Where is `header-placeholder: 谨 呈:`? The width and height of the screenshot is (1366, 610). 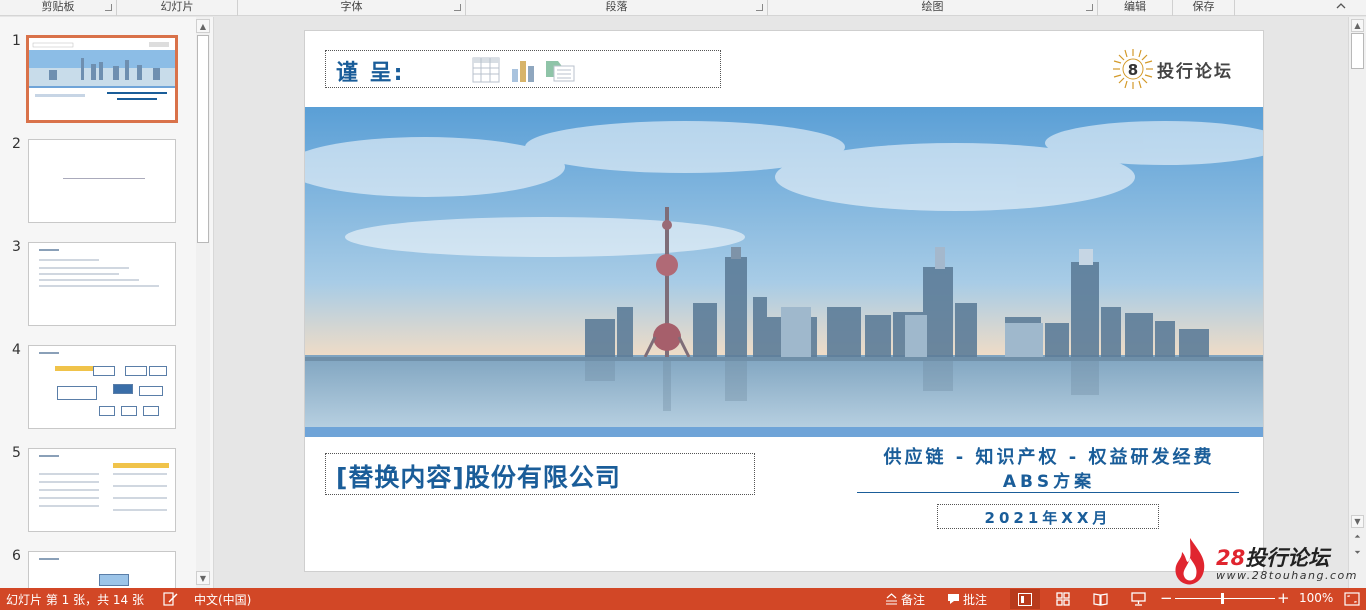
header-placeholder: 谨 呈: is located at coordinates (523, 69).